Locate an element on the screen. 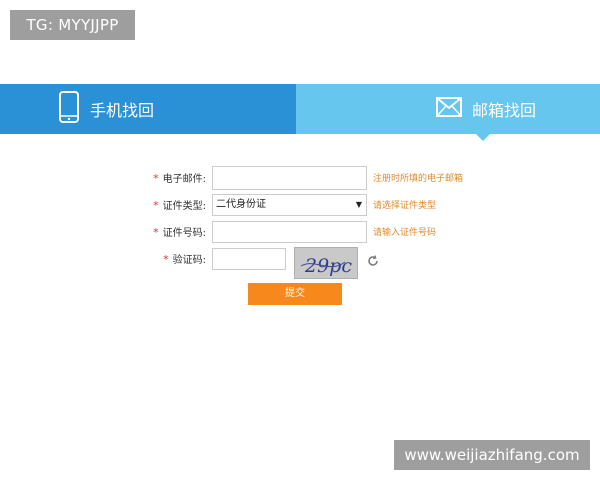 The image size is (600, 480). captcha-label-wrap: * 验证码: is located at coordinates (173, 260).